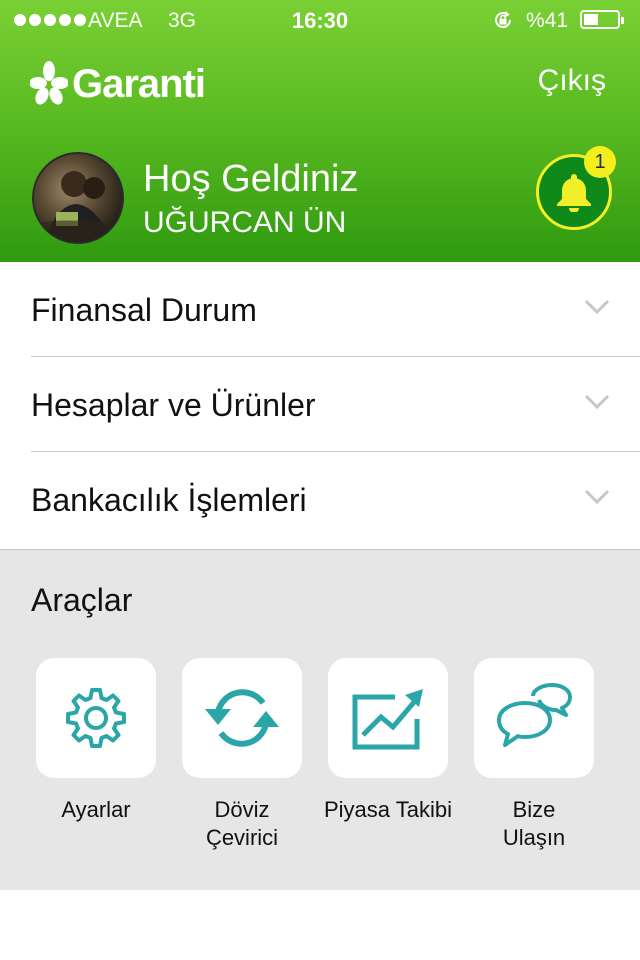 The image size is (640, 960). What do you see at coordinates (320, 20) in the screenshot?
I see `status-bar: AVEA 3G 16:30 %41` at bounding box center [320, 20].